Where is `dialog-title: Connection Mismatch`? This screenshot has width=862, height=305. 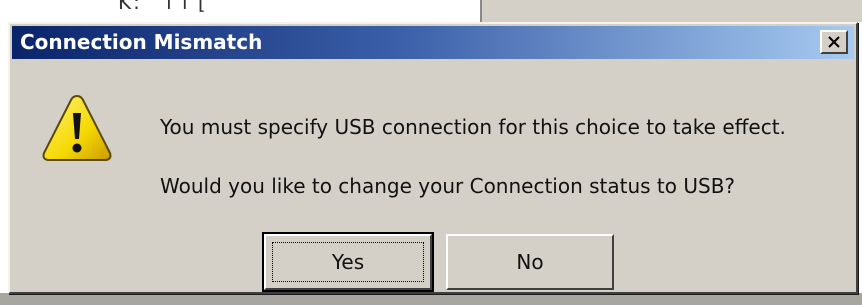
dialog-title: Connection Mismatch is located at coordinates (141, 42).